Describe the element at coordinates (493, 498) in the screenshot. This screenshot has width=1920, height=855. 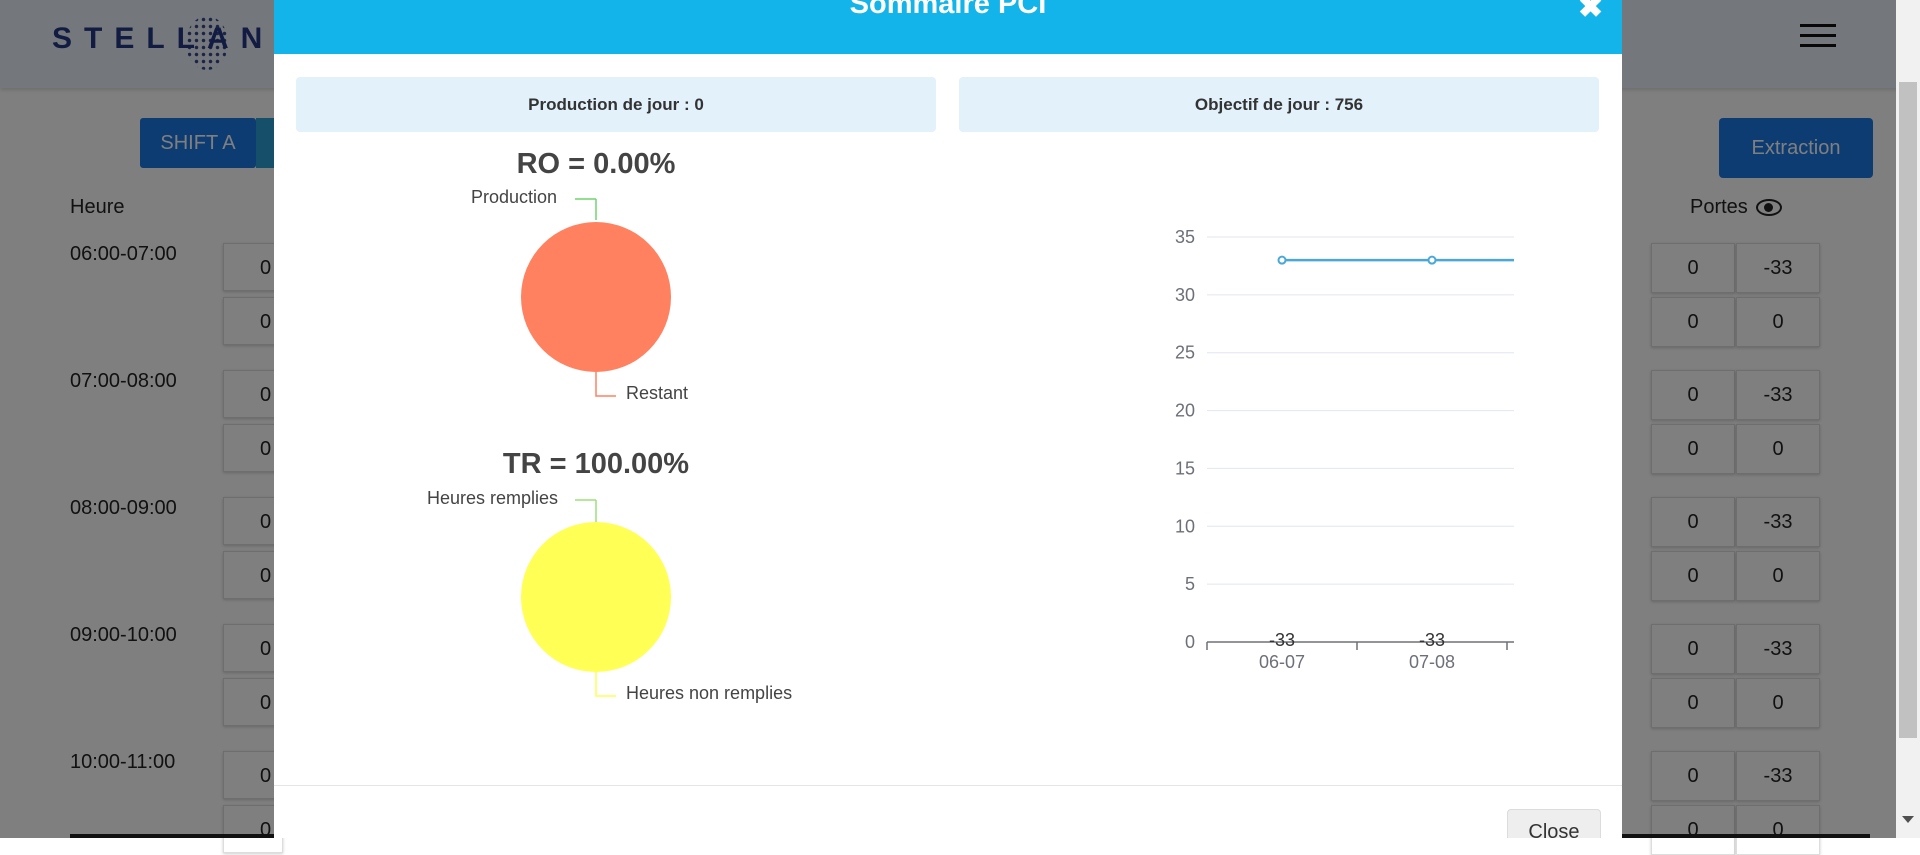
I see `tr-label-heures-remplies: Heures remplies` at that location.